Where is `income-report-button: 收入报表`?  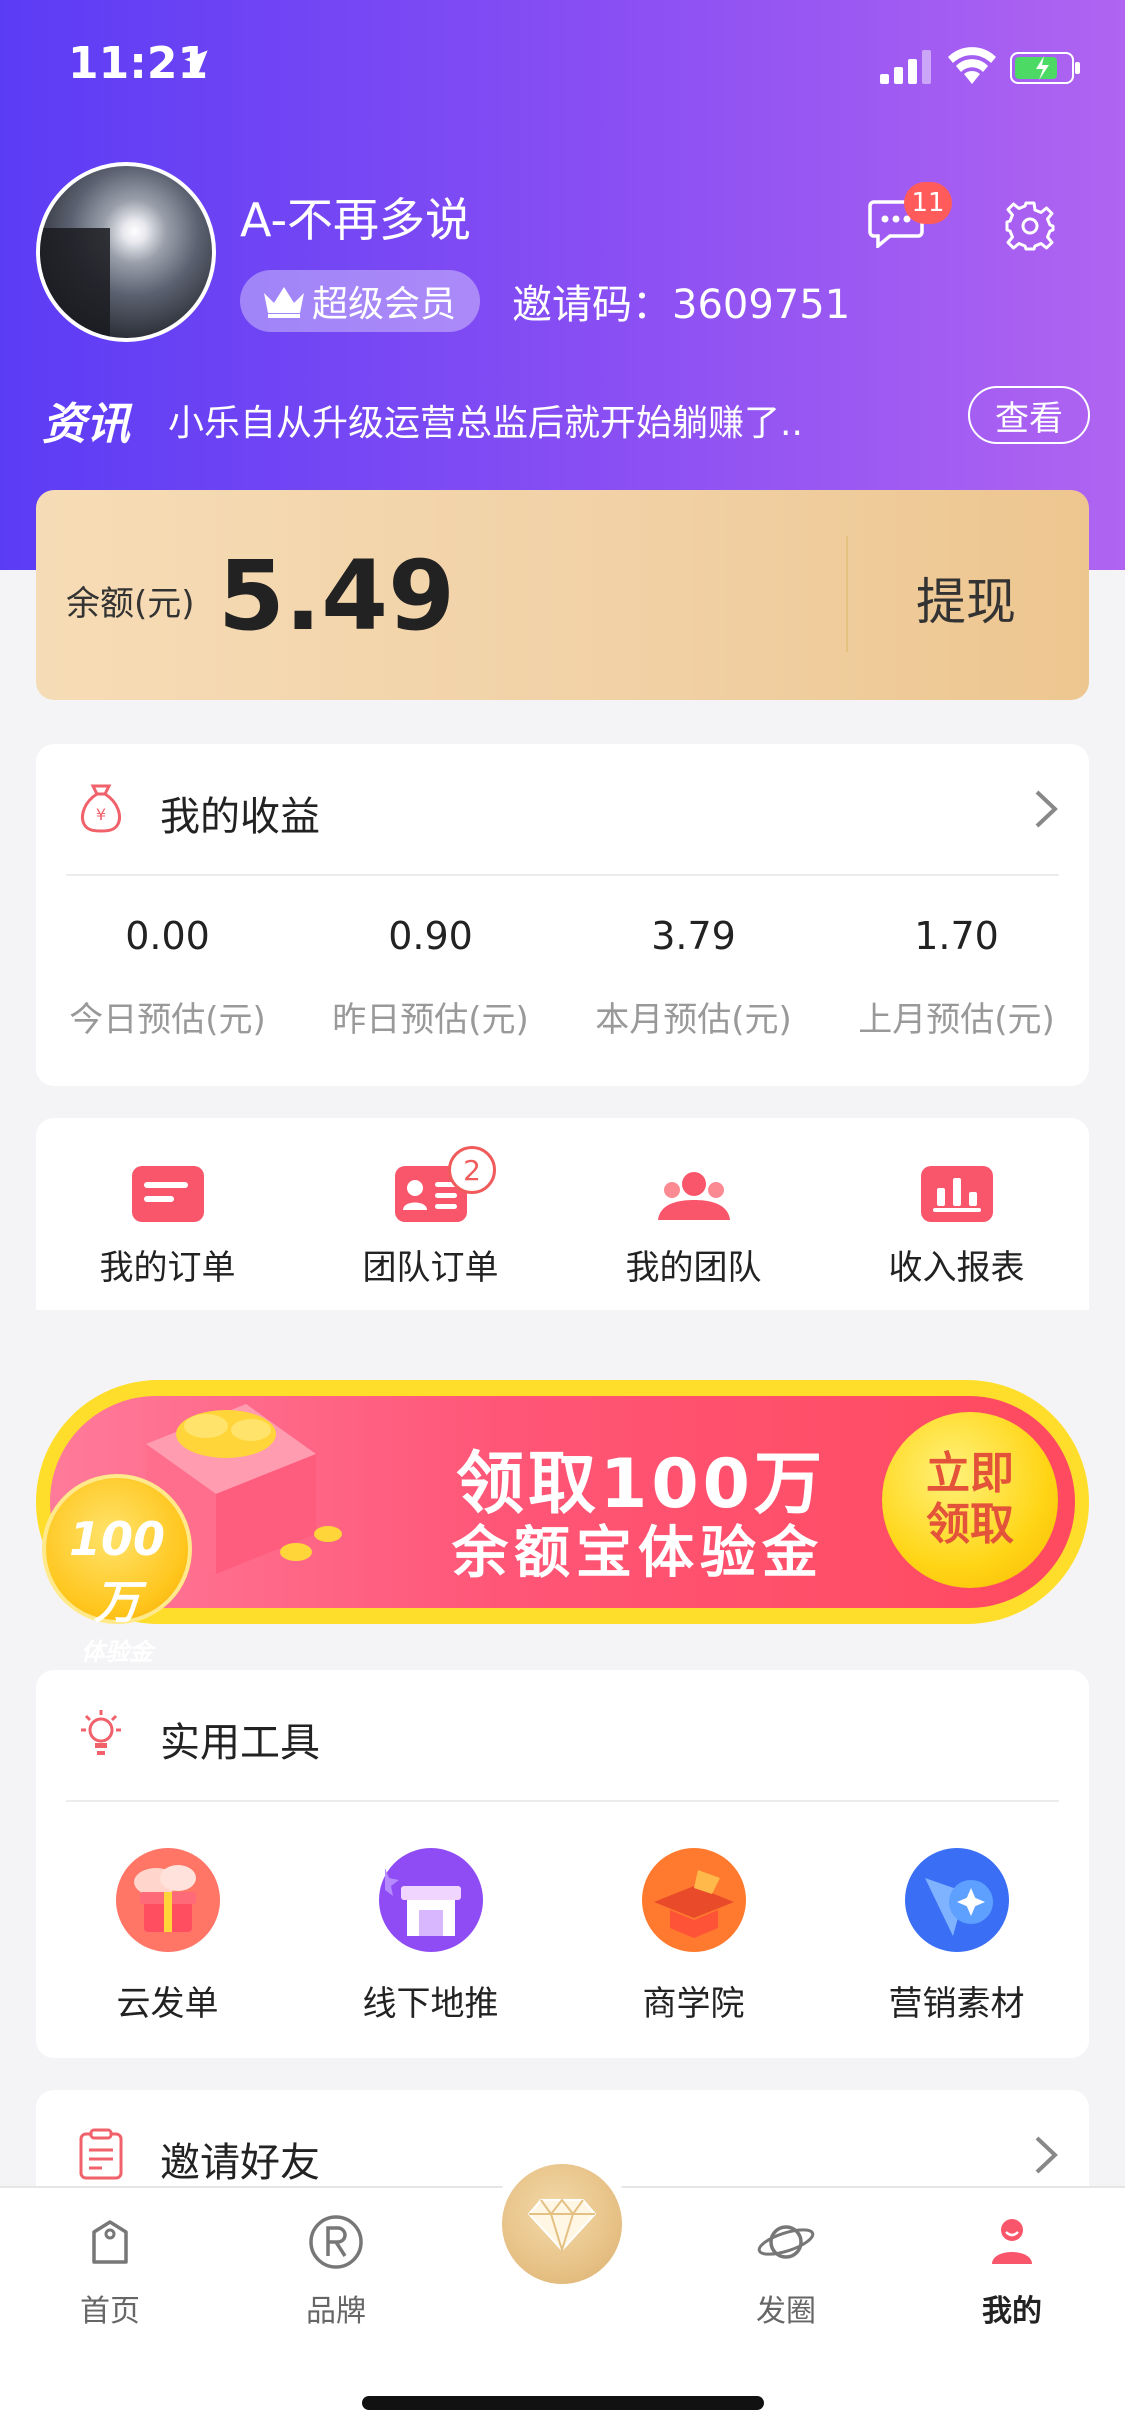 income-report-button: 收入报表 is located at coordinates (956, 1227).